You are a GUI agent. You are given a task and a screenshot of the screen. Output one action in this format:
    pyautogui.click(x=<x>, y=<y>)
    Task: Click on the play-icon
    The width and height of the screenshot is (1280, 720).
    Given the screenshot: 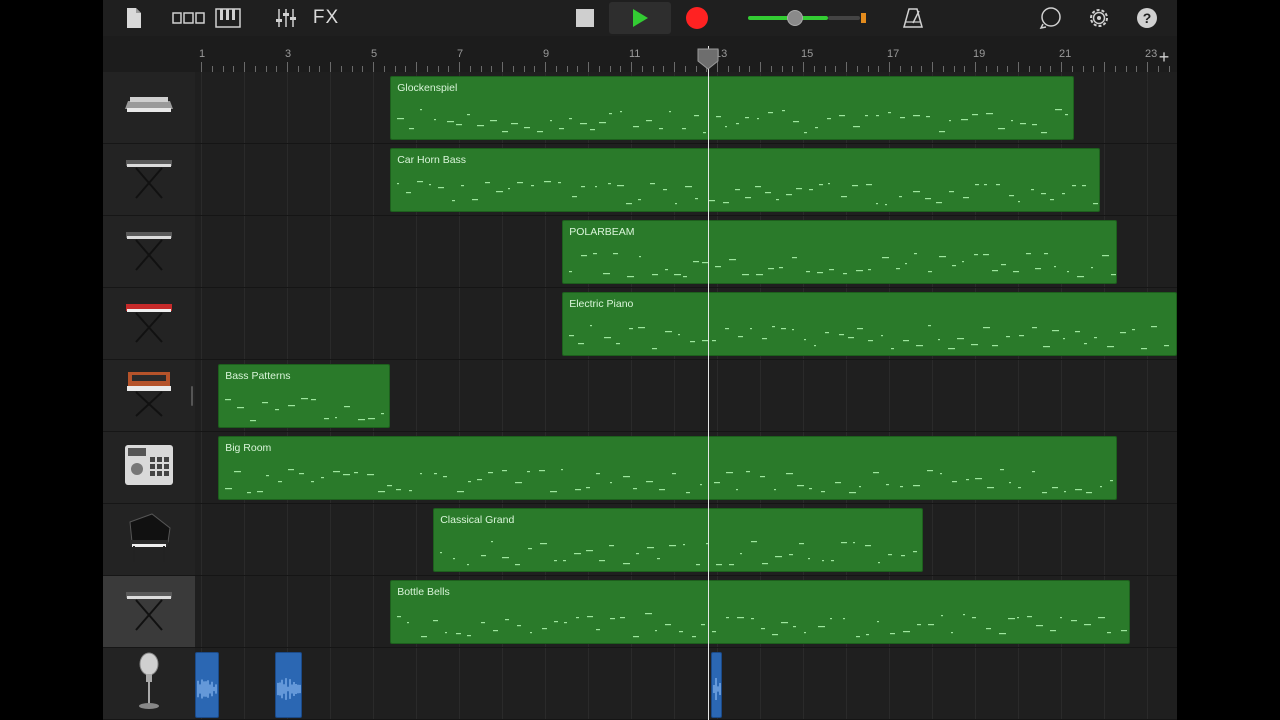 What is the action you would take?
    pyautogui.click(x=640, y=18)
    